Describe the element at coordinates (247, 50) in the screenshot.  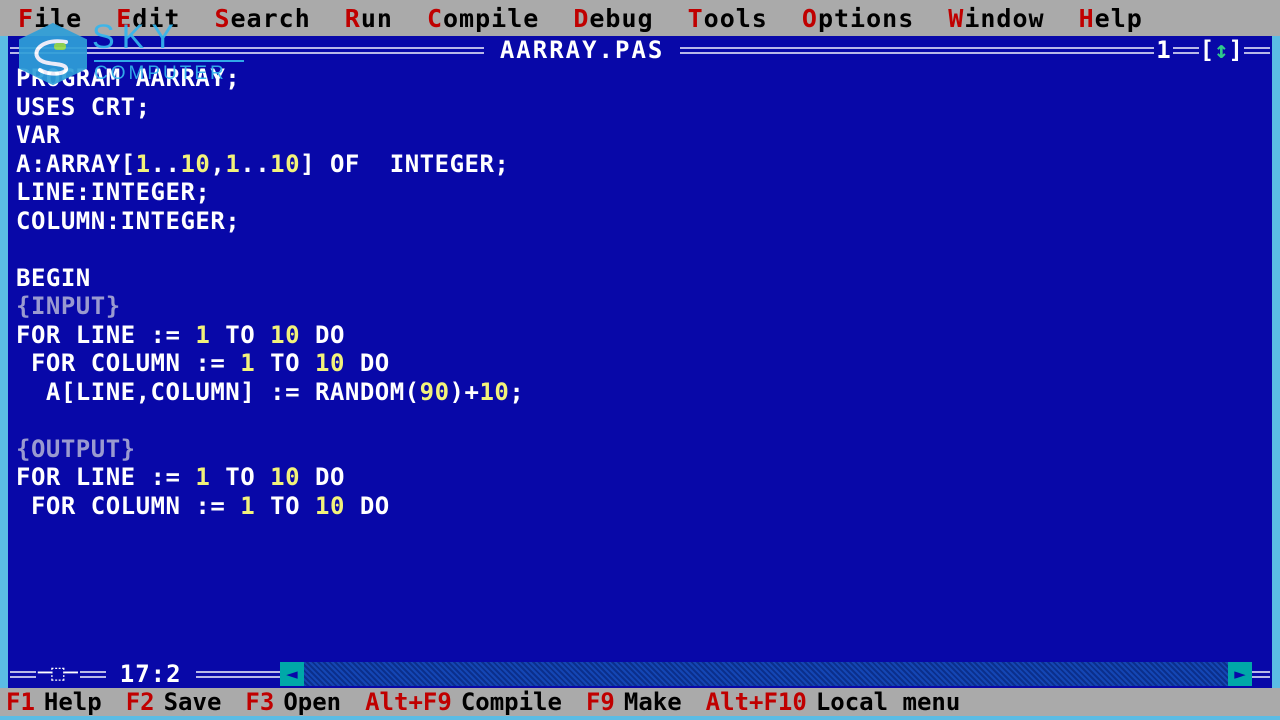
I see `title-rule-left` at that location.